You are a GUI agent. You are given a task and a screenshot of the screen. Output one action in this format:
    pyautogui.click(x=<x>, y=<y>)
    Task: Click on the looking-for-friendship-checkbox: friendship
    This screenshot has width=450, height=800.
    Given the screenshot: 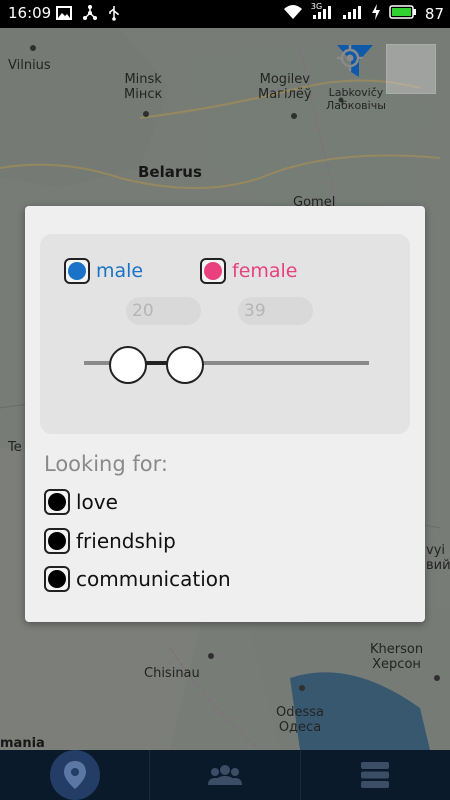 What is the action you would take?
    pyautogui.click(x=110, y=541)
    